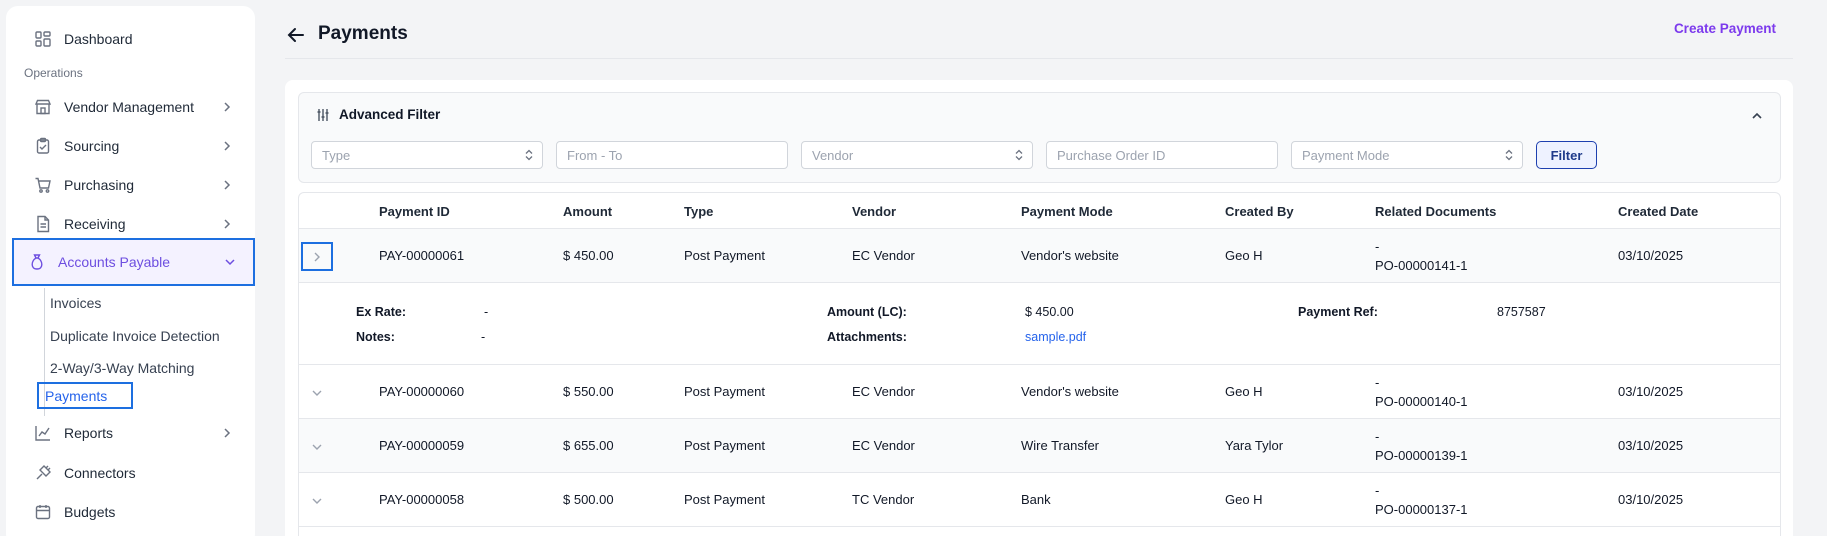 Image resolution: width=1827 pixels, height=536 pixels. What do you see at coordinates (833, 155) in the screenshot?
I see `vendor-select-placeholder: Vendor` at bounding box center [833, 155].